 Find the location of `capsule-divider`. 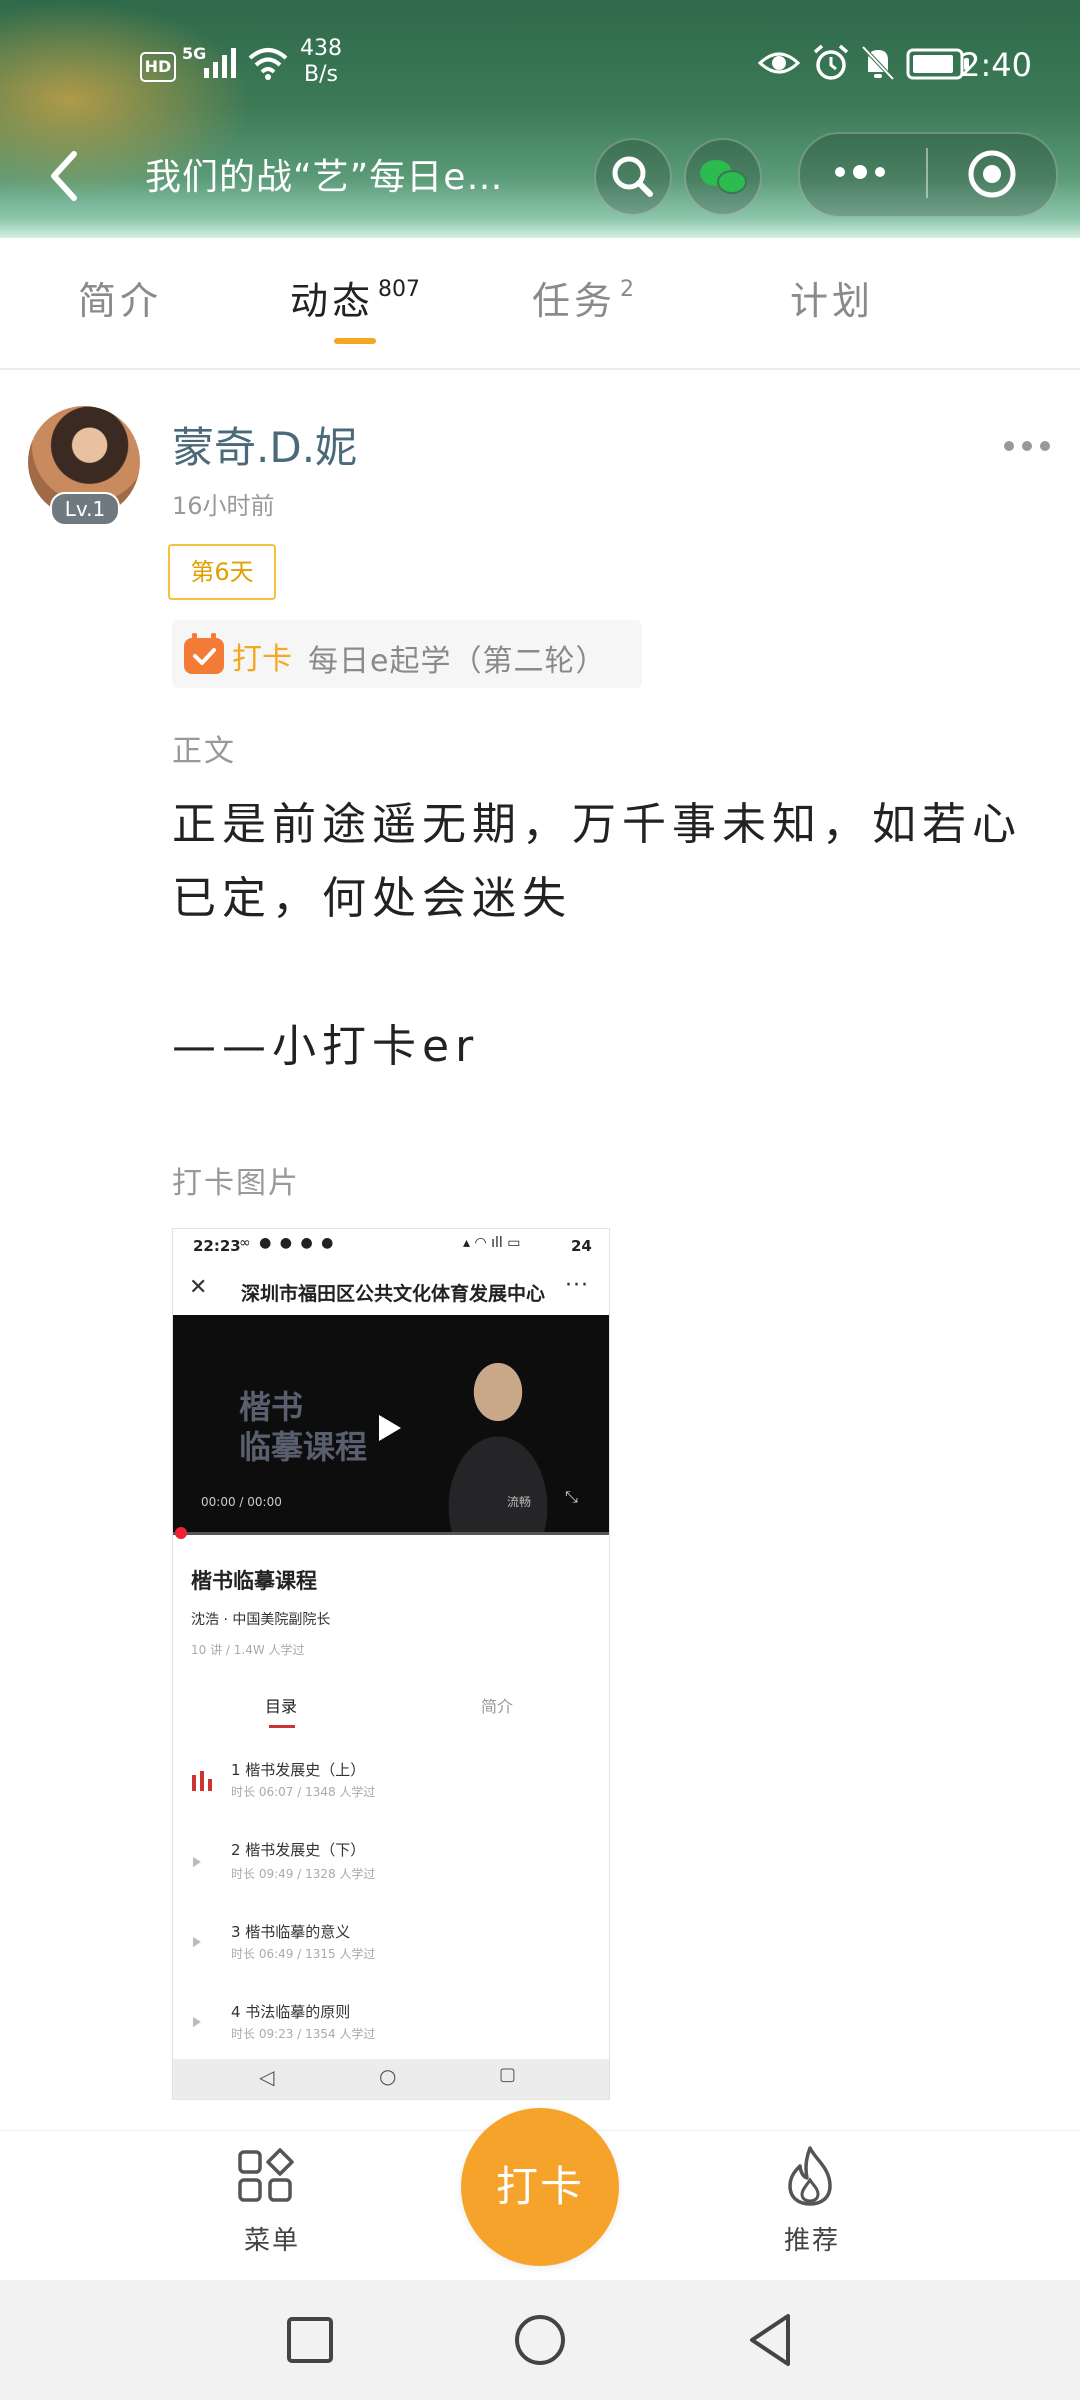

capsule-divider is located at coordinates (927, 173).